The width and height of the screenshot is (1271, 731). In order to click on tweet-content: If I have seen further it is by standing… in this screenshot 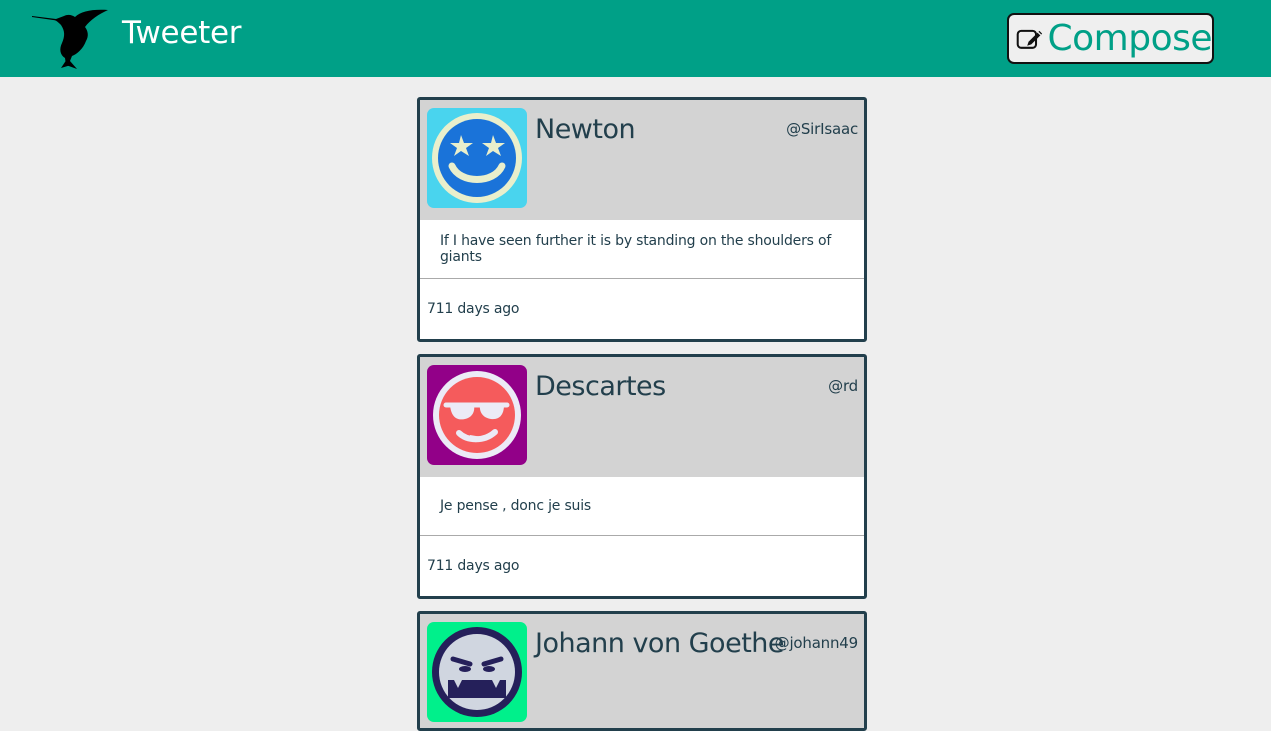, I will do `click(642, 249)`.